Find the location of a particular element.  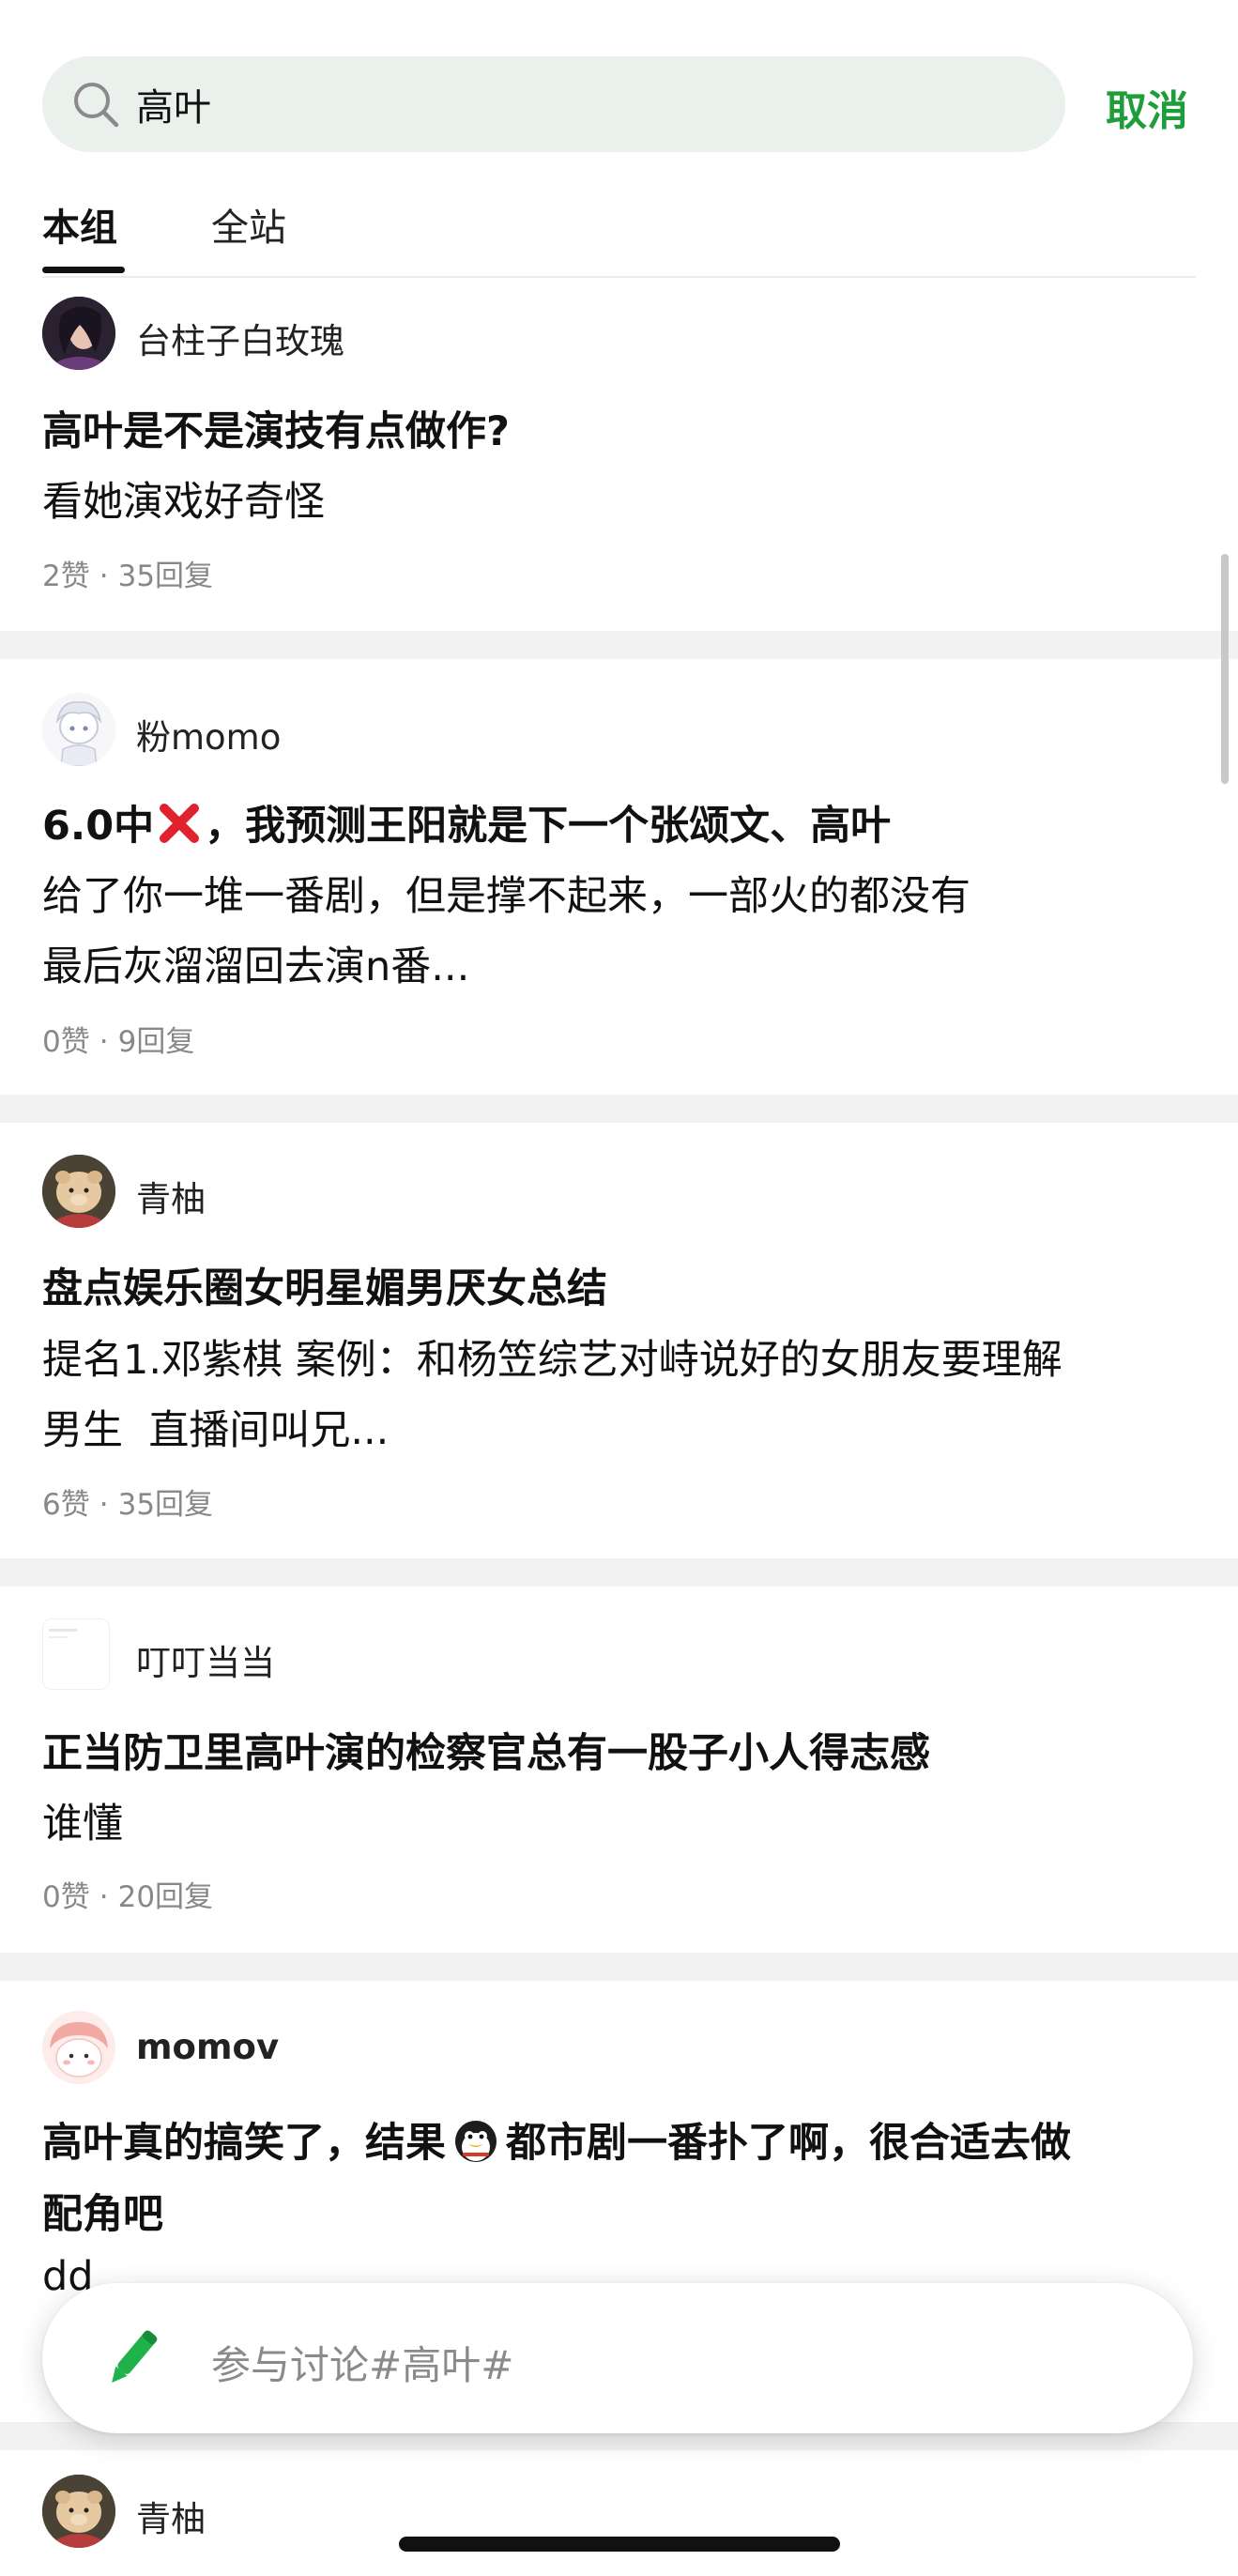

post-title: 高叶真的搞笑了，结果 都市剧一番扑了啊，很合适去做 is located at coordinates (612, 2140).